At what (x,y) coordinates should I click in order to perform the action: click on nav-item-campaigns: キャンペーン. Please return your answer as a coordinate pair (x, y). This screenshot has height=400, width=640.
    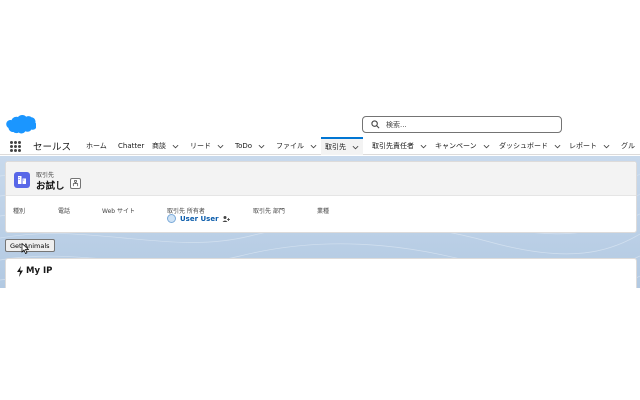
    Looking at the image, I should click on (462, 146).